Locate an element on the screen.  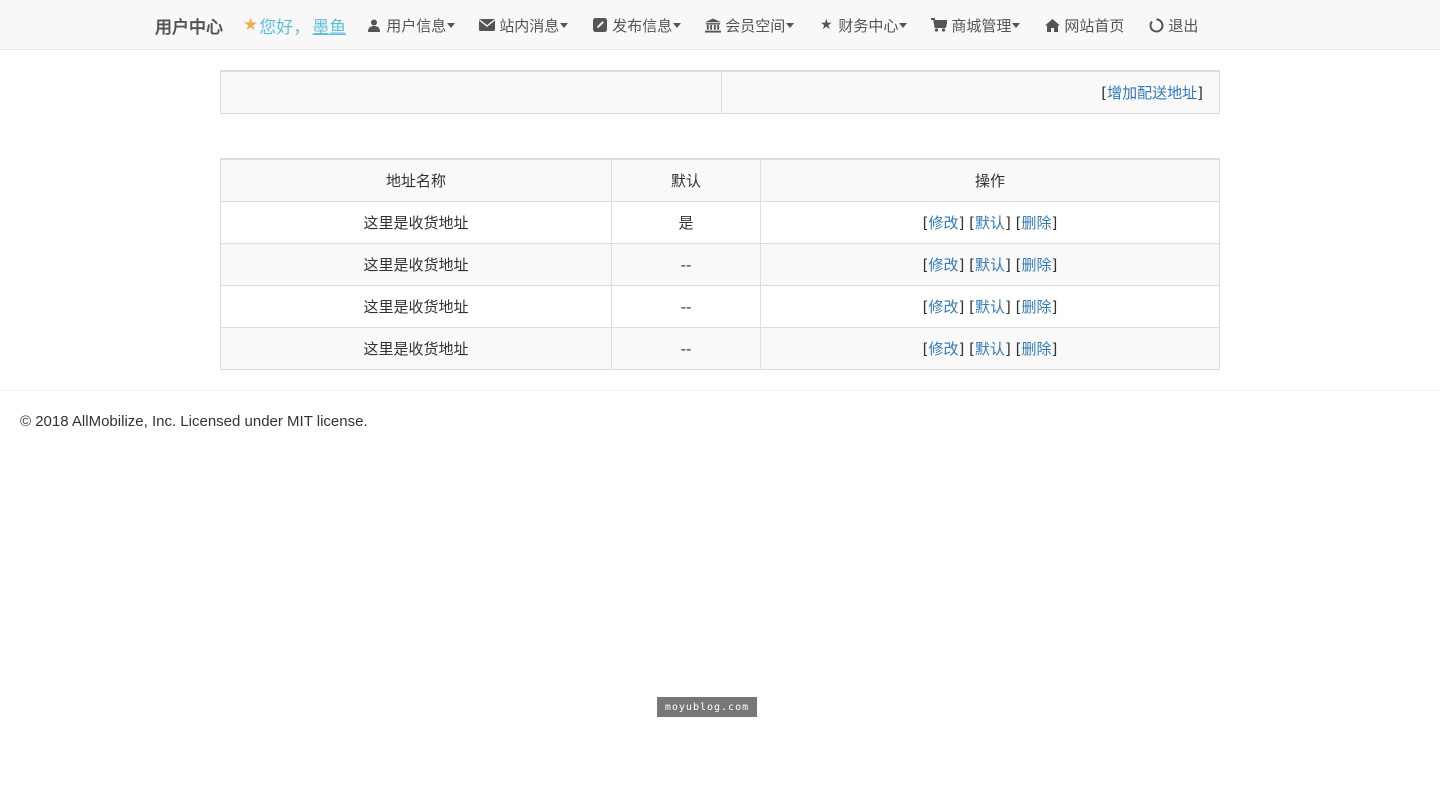
footer-divider is located at coordinates (720, 390).